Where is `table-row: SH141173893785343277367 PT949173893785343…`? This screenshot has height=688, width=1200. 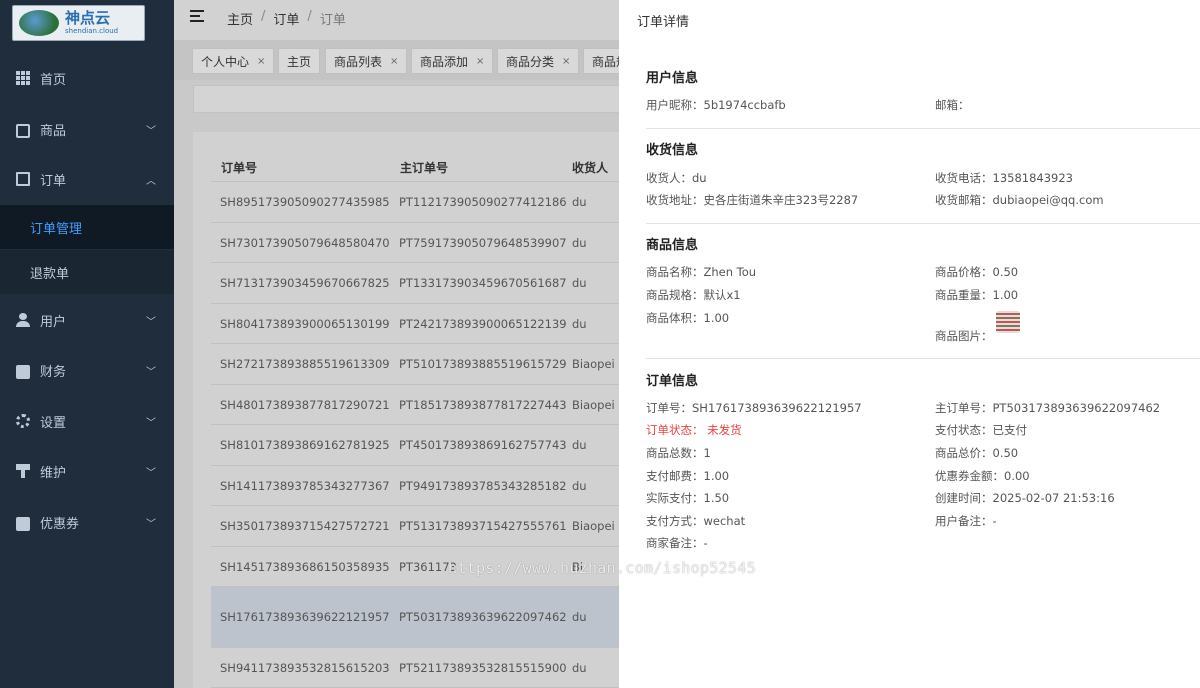
table-row: SH141173893785343277367 PT949173893785343… is located at coordinates (422, 486).